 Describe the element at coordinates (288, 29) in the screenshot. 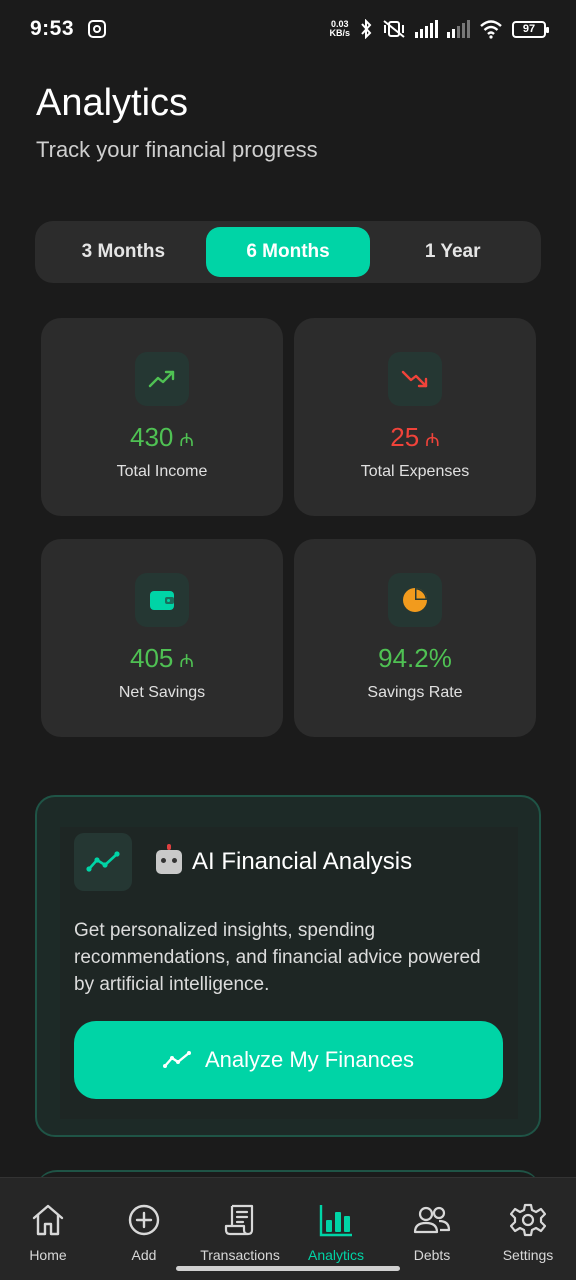

I see `status-bar: 9:53 0.03 KB/s 97` at that location.